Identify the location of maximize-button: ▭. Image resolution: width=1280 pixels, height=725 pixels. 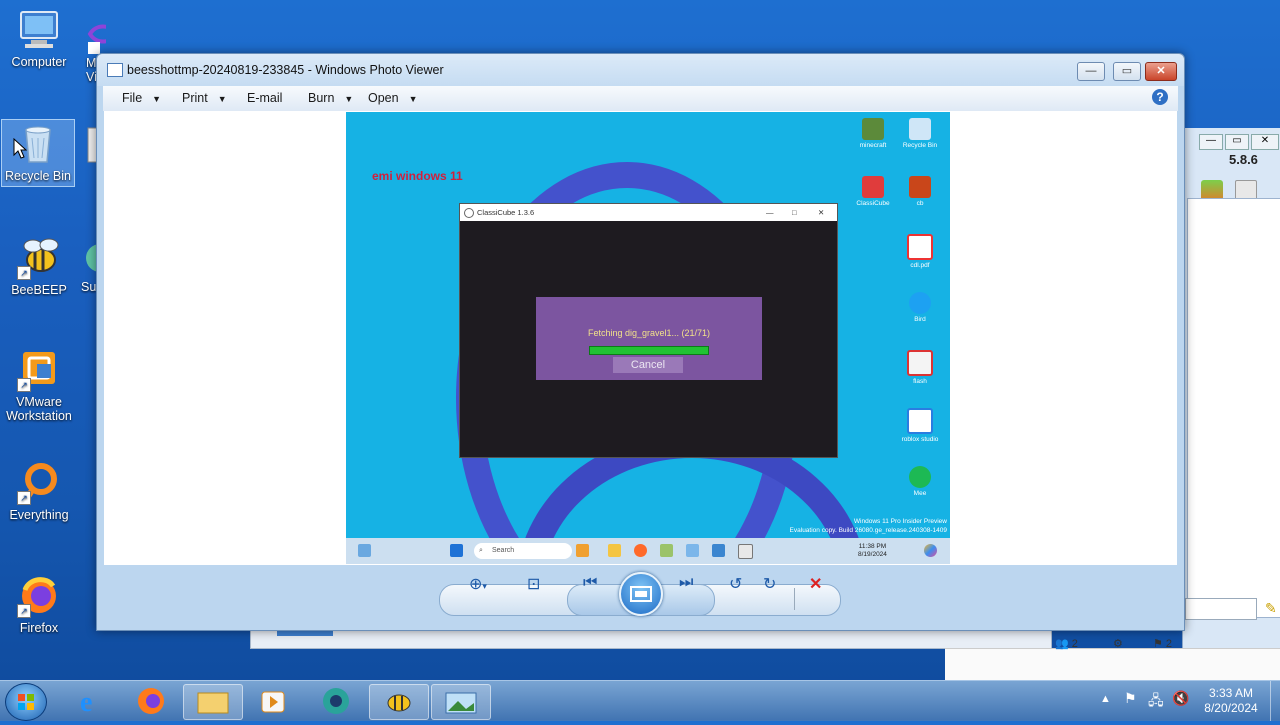
(1127, 71).